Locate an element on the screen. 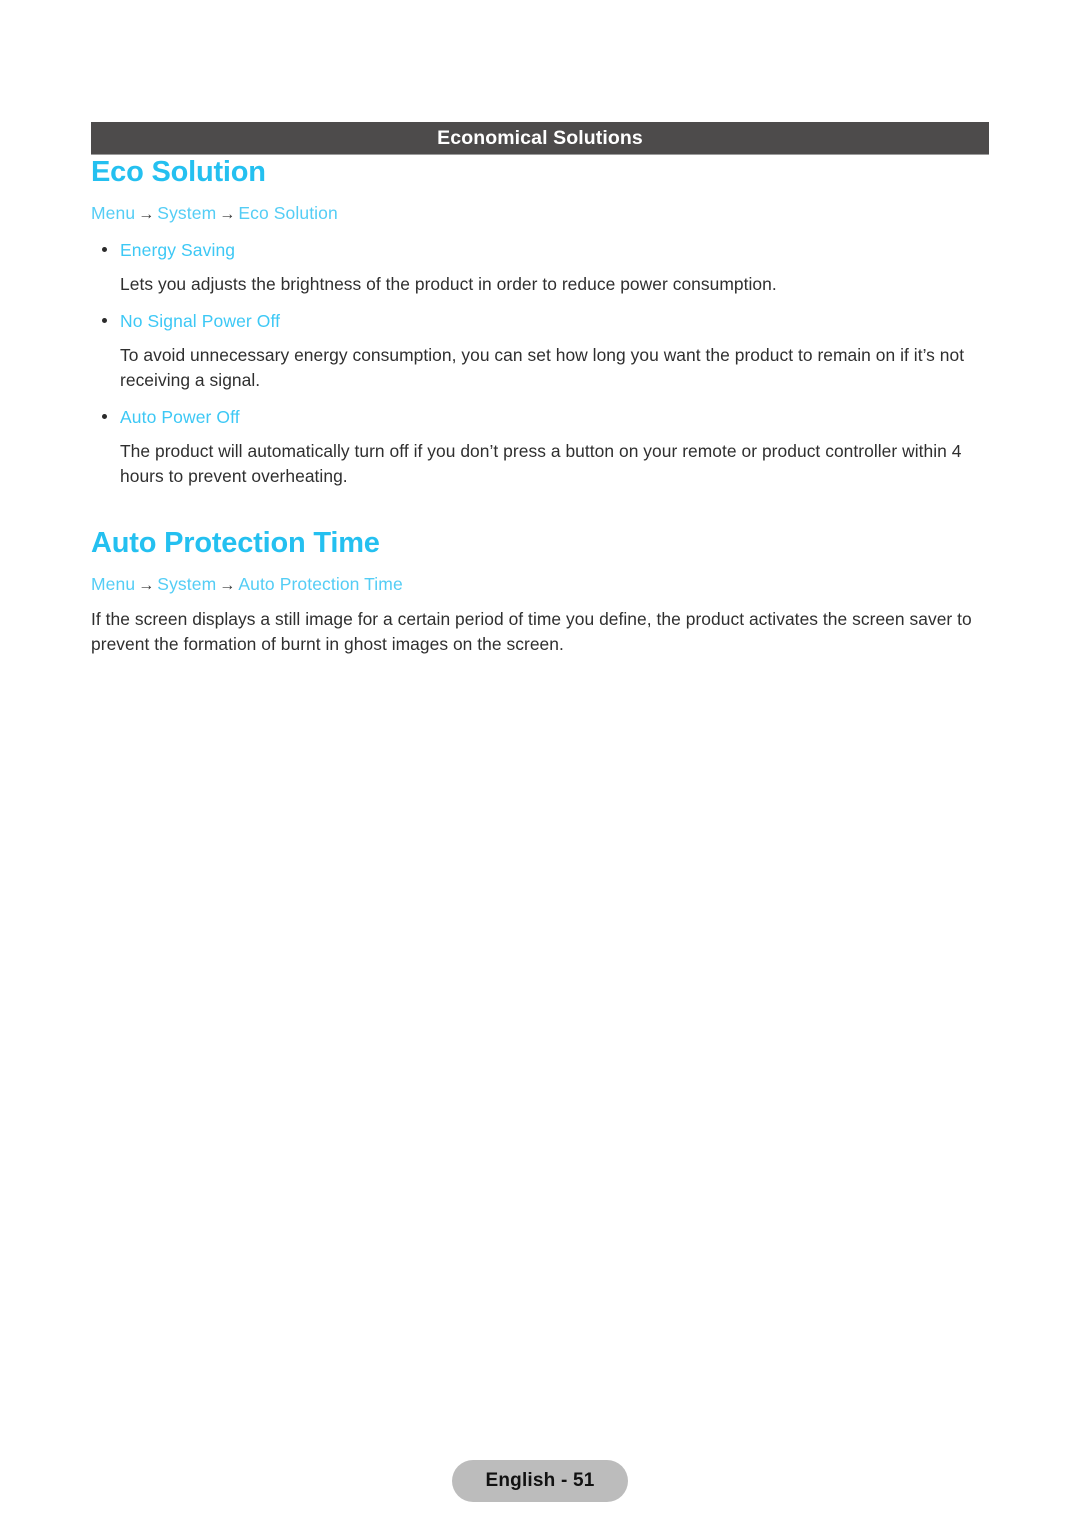  footer-page-badge: English - 51 is located at coordinates (540, 1481).